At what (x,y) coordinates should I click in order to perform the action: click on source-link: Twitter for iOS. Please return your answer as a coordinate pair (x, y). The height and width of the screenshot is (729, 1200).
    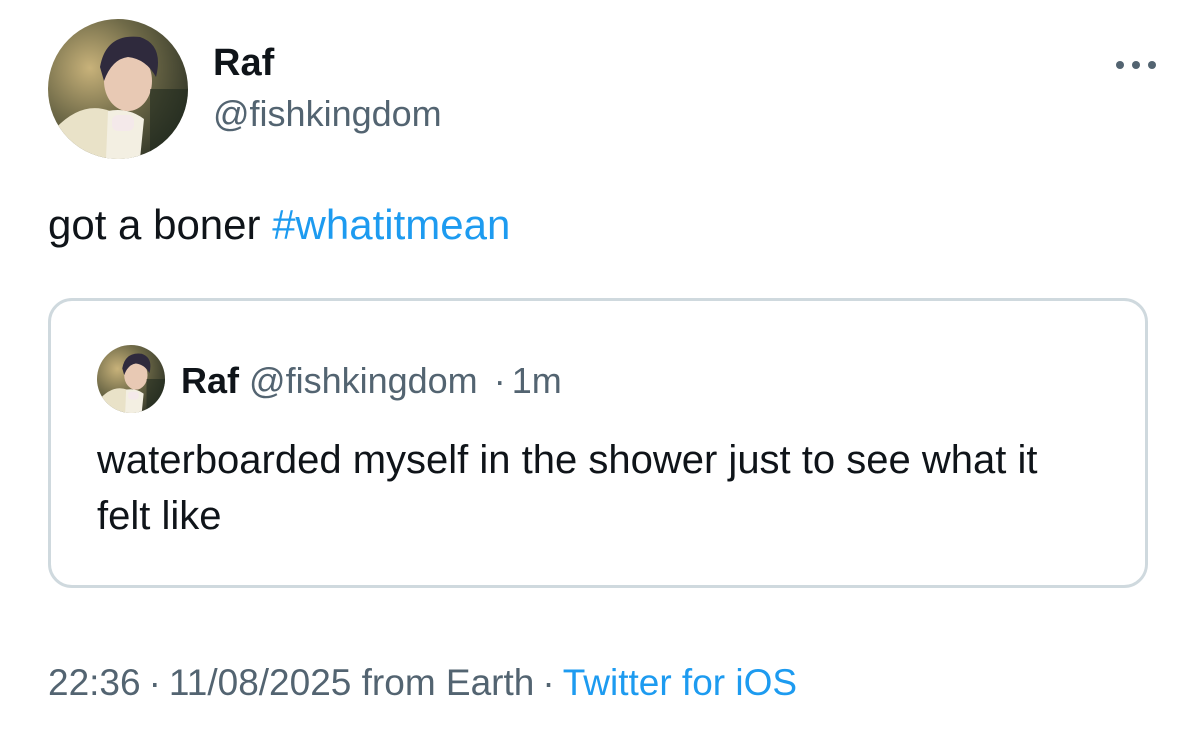
    Looking at the image, I should click on (680, 682).